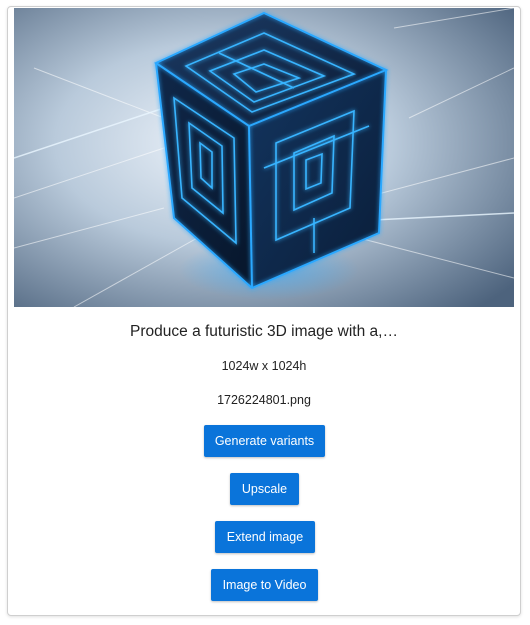 Image resolution: width=530 pixels, height=625 pixels. Describe the element at coordinates (264, 585) in the screenshot. I see `image-to-video-button: Image to Video` at that location.